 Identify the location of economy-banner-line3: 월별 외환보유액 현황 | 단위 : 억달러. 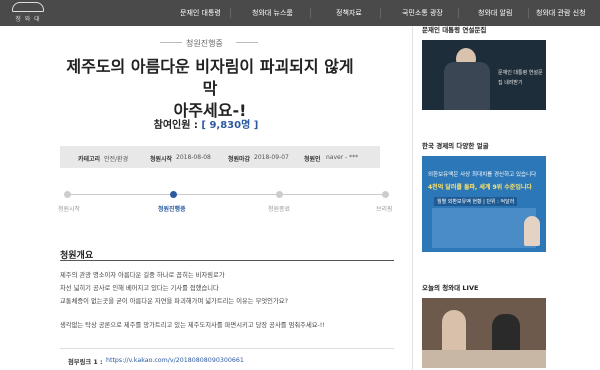
(476, 201).